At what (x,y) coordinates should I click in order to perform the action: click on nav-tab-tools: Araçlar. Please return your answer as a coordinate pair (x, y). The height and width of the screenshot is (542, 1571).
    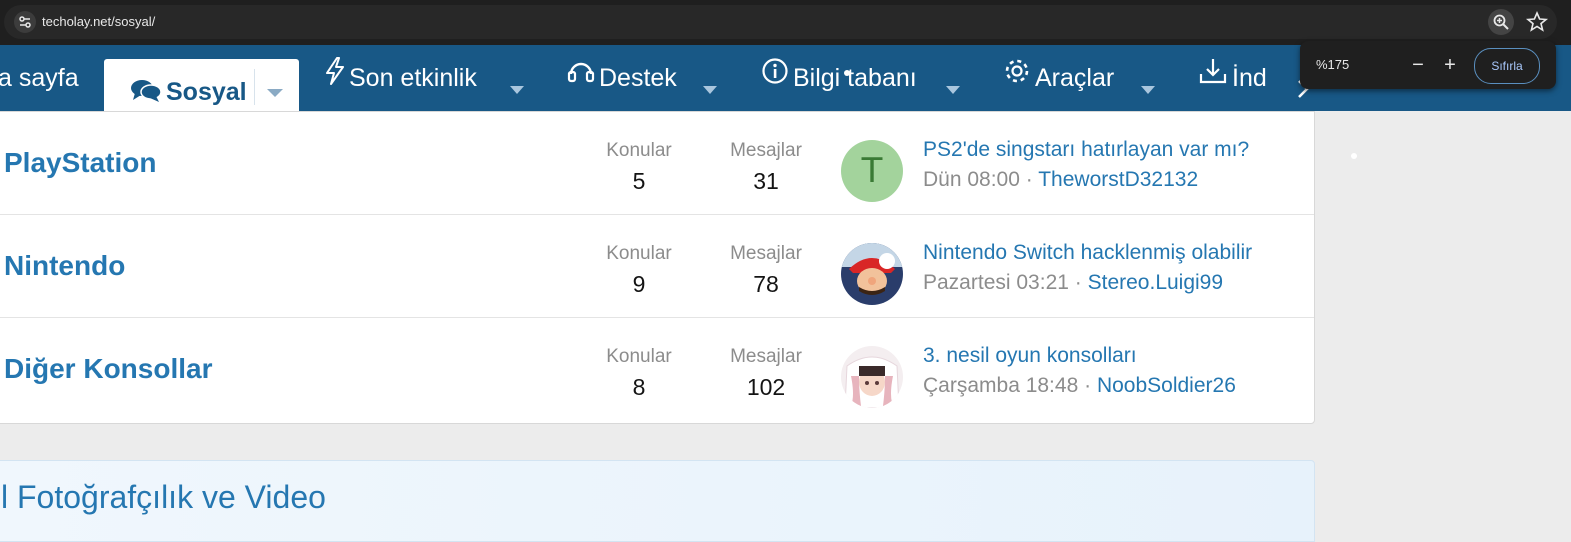
    Looking at the image, I should click on (1058, 85).